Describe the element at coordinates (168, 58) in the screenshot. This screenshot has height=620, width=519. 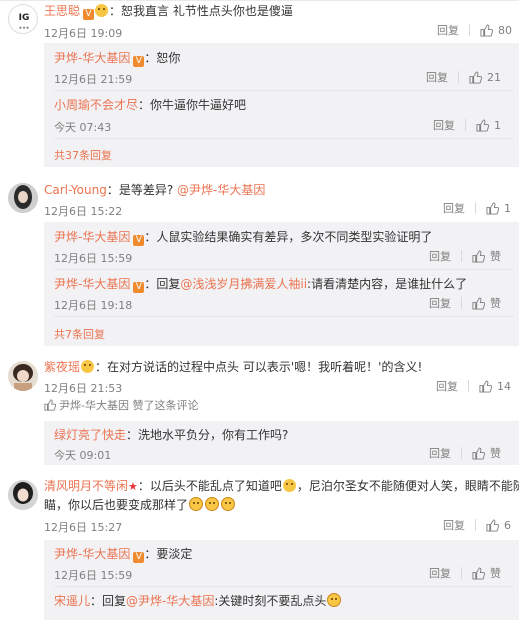
I see `reply-text: 恕你` at that location.